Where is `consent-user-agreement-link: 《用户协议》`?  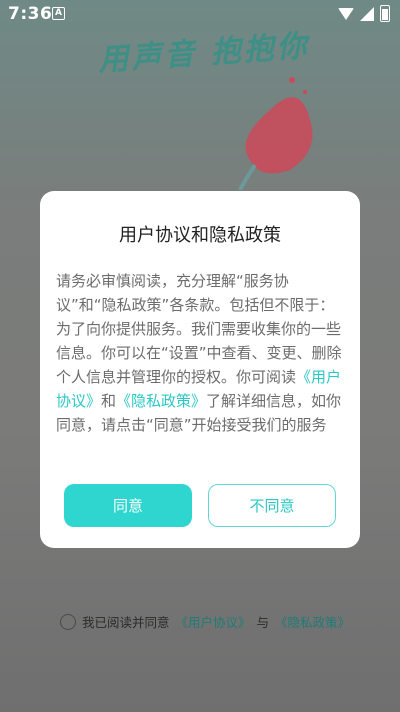 consent-user-agreement-link: 《用户协议》 is located at coordinates (213, 621).